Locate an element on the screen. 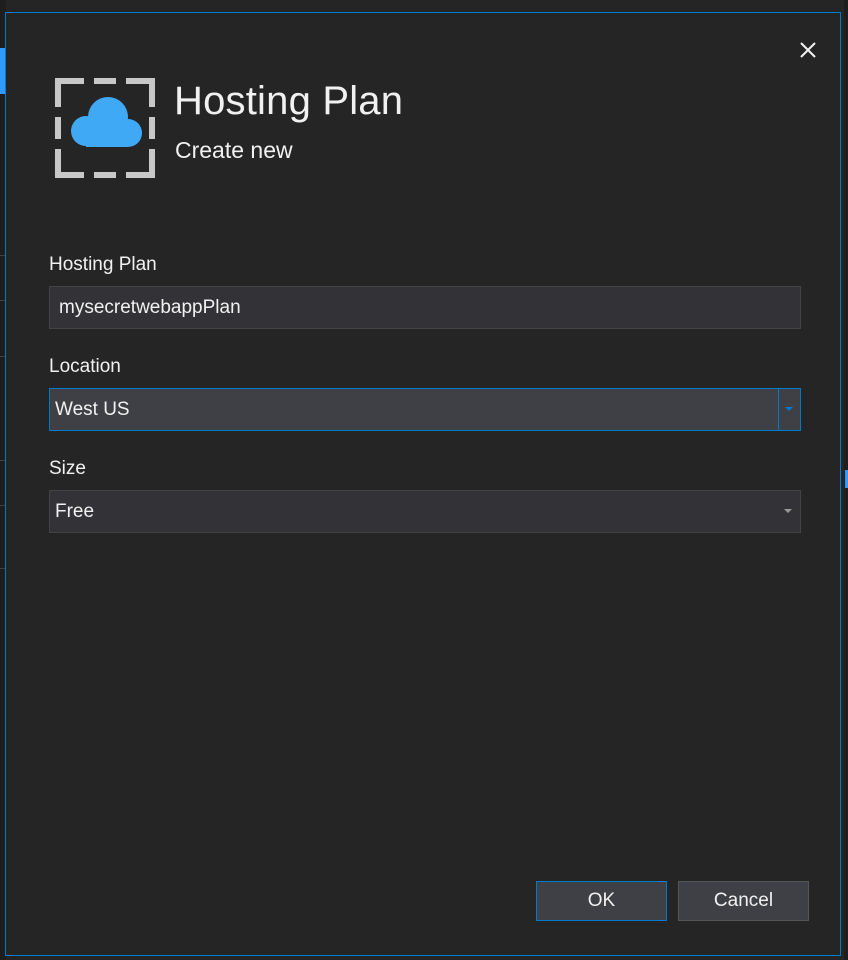 Image resolution: width=848 pixels, height=960 pixels. close-icon is located at coordinates (808, 50).